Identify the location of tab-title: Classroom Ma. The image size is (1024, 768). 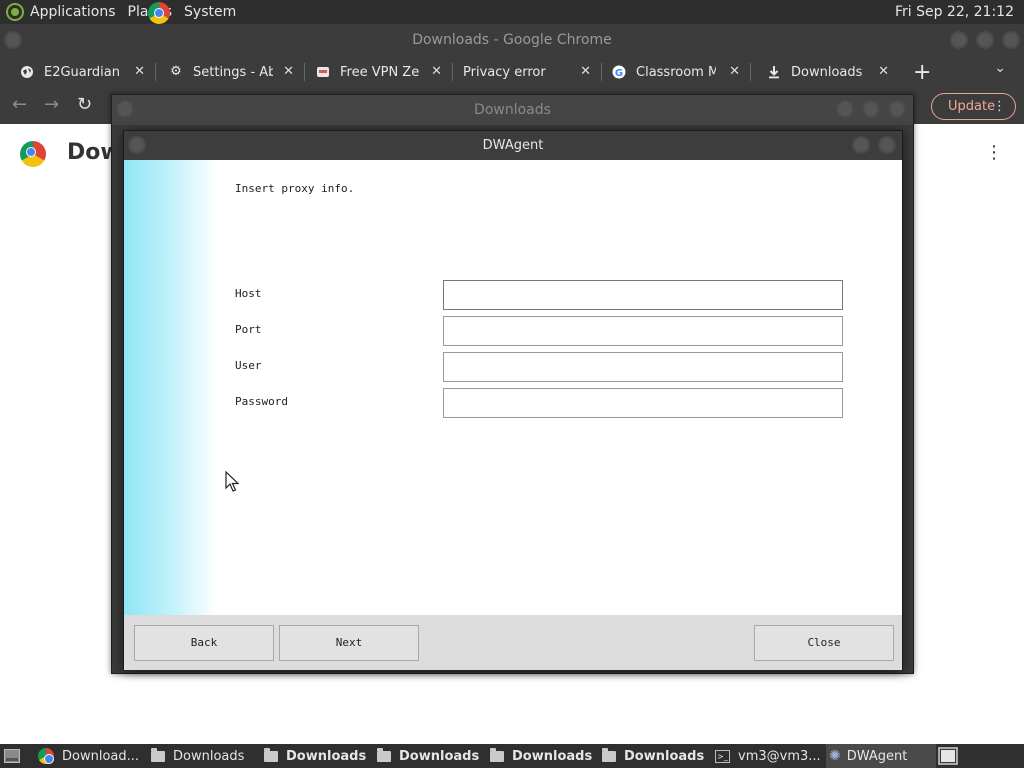
(676, 72).